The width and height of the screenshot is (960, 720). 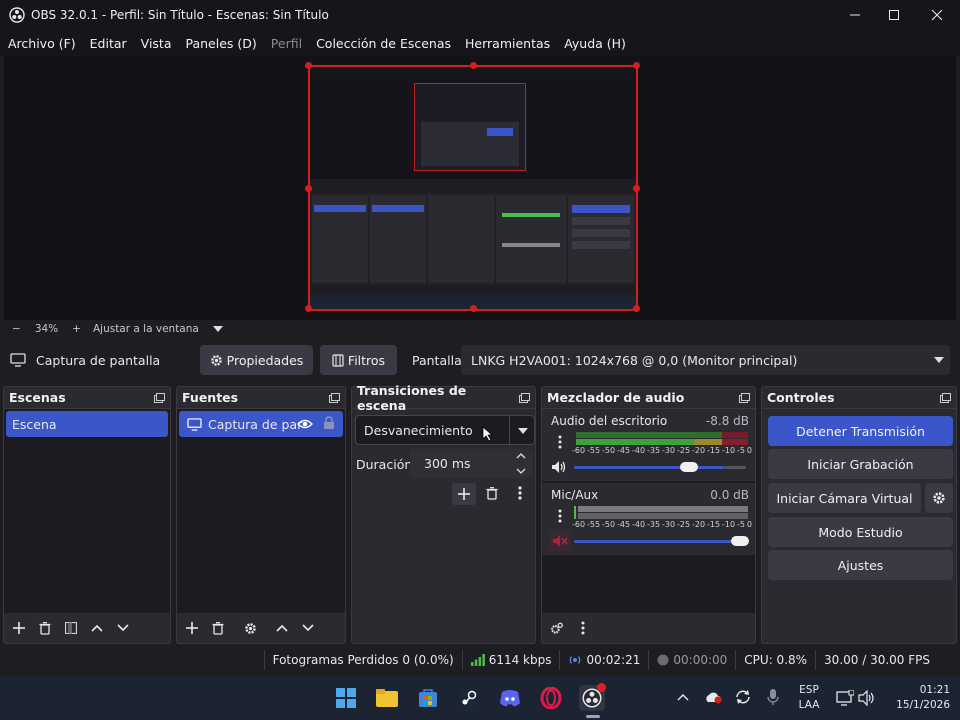 What do you see at coordinates (624, 450) in the screenshot?
I see `scale-tick: -45` at bounding box center [624, 450].